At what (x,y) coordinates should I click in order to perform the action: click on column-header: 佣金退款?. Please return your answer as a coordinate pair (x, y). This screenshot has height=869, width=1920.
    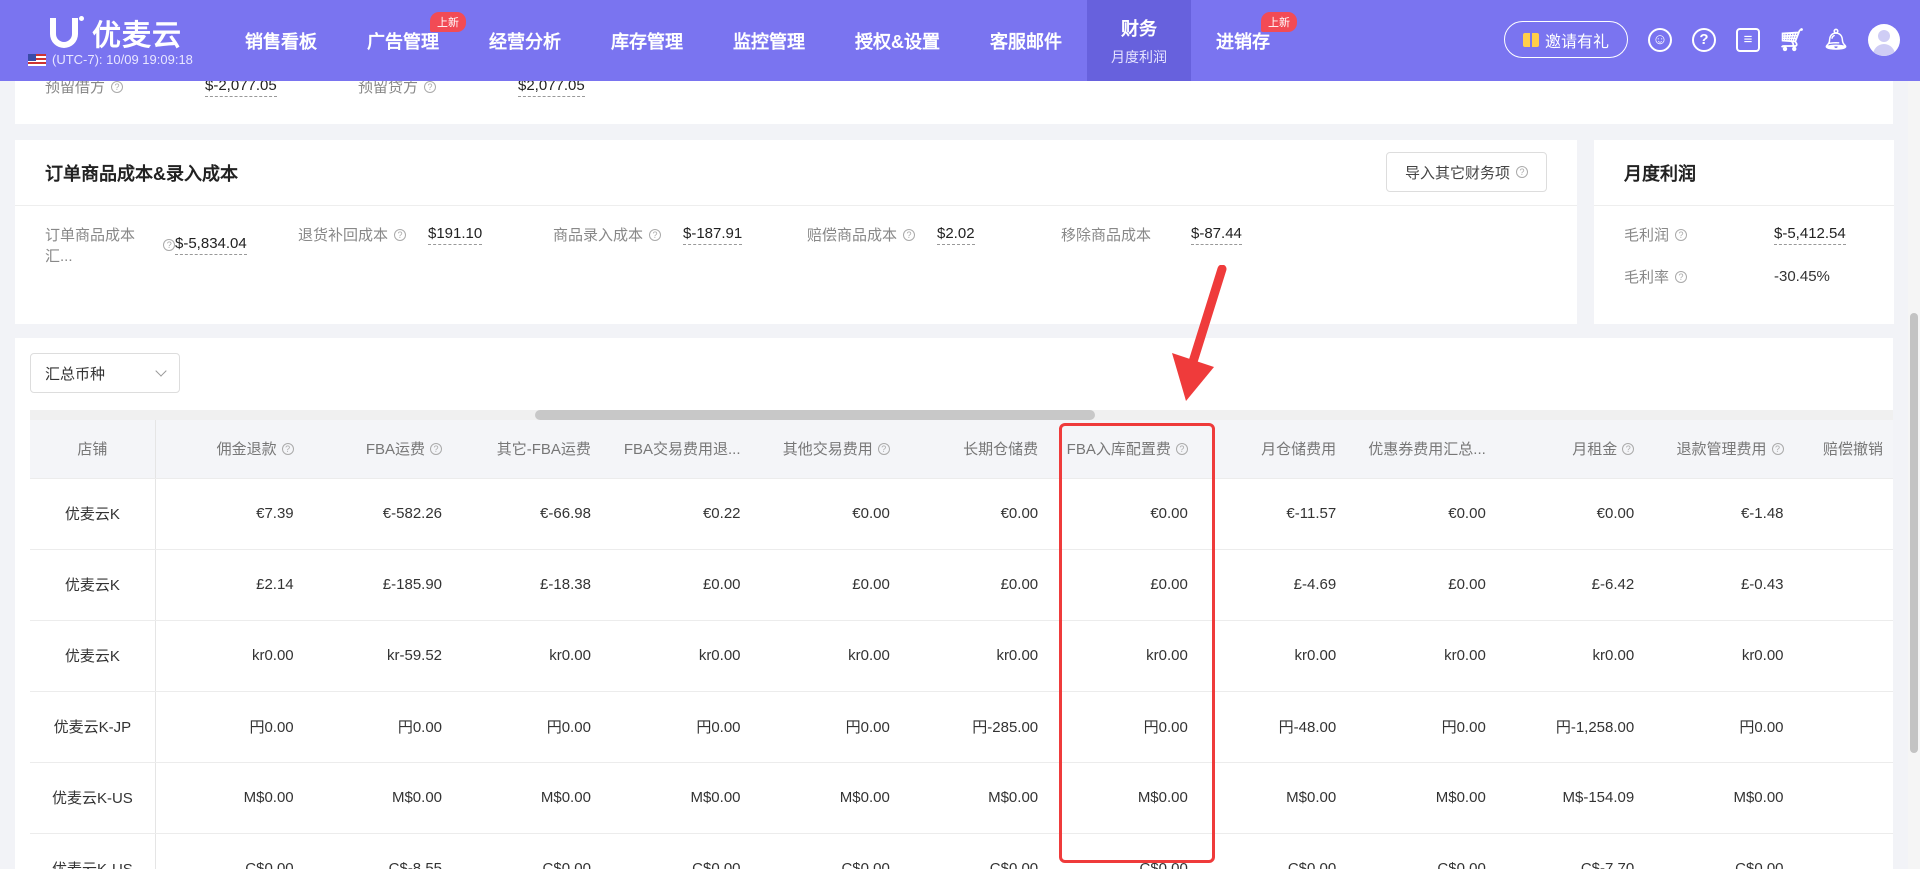
    Looking at the image, I should click on (229, 449).